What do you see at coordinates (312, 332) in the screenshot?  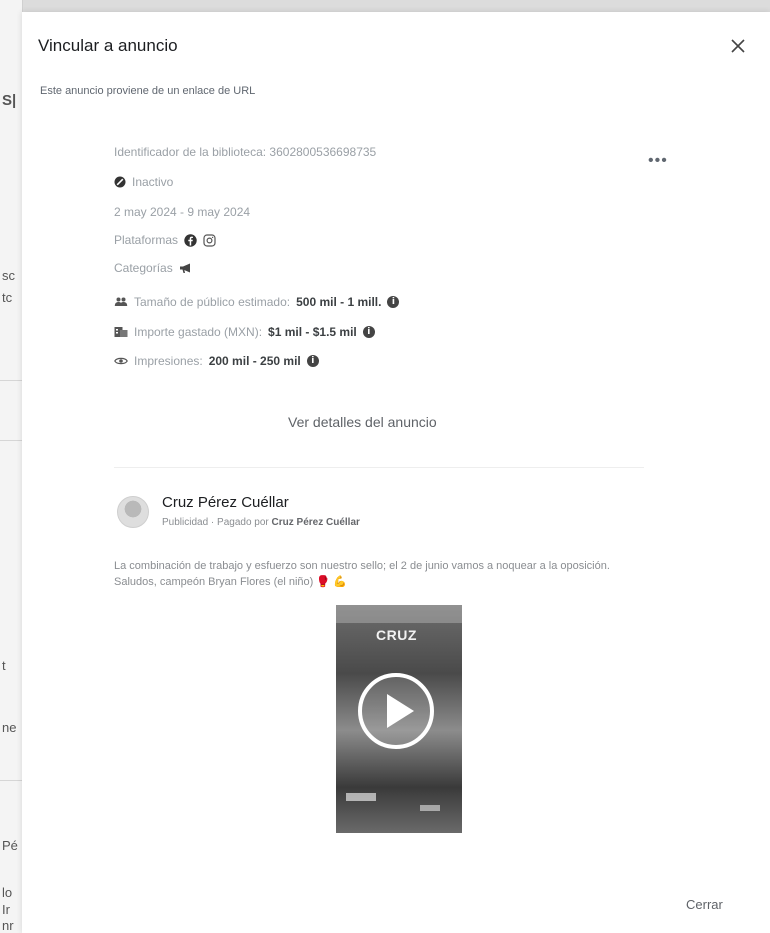 I see `spend-value: $1 mil - $1.5 mil` at bounding box center [312, 332].